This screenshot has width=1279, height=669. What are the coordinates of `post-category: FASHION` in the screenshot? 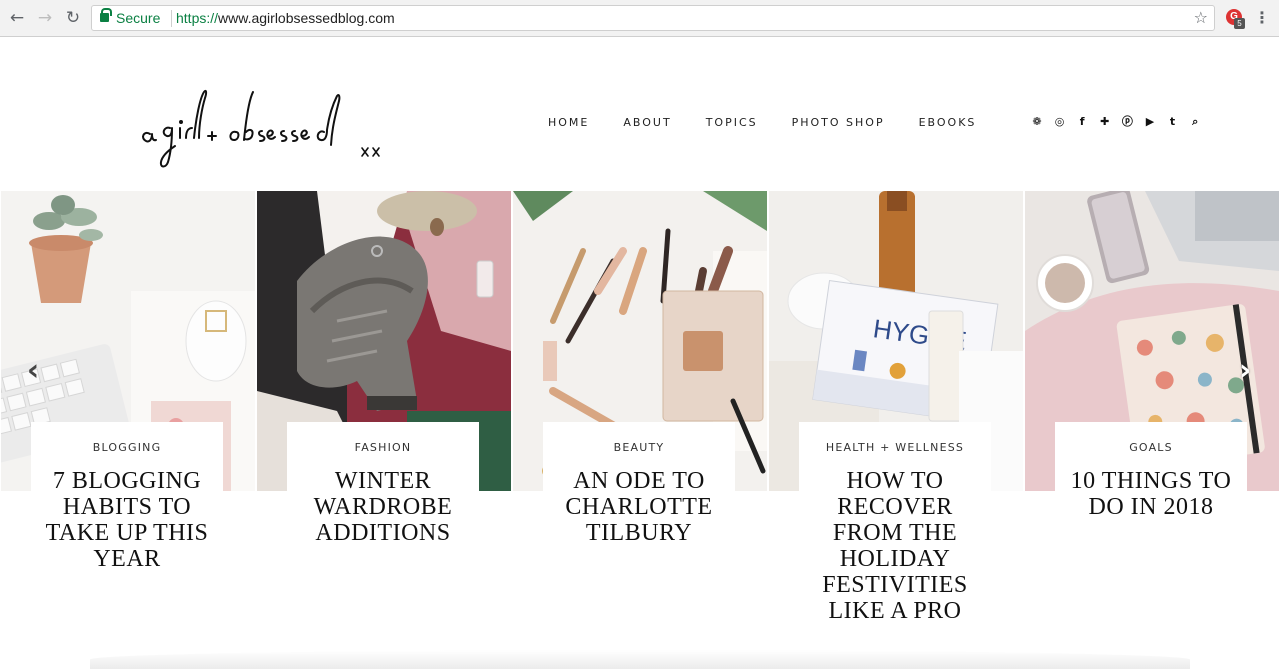 It's located at (383, 447).